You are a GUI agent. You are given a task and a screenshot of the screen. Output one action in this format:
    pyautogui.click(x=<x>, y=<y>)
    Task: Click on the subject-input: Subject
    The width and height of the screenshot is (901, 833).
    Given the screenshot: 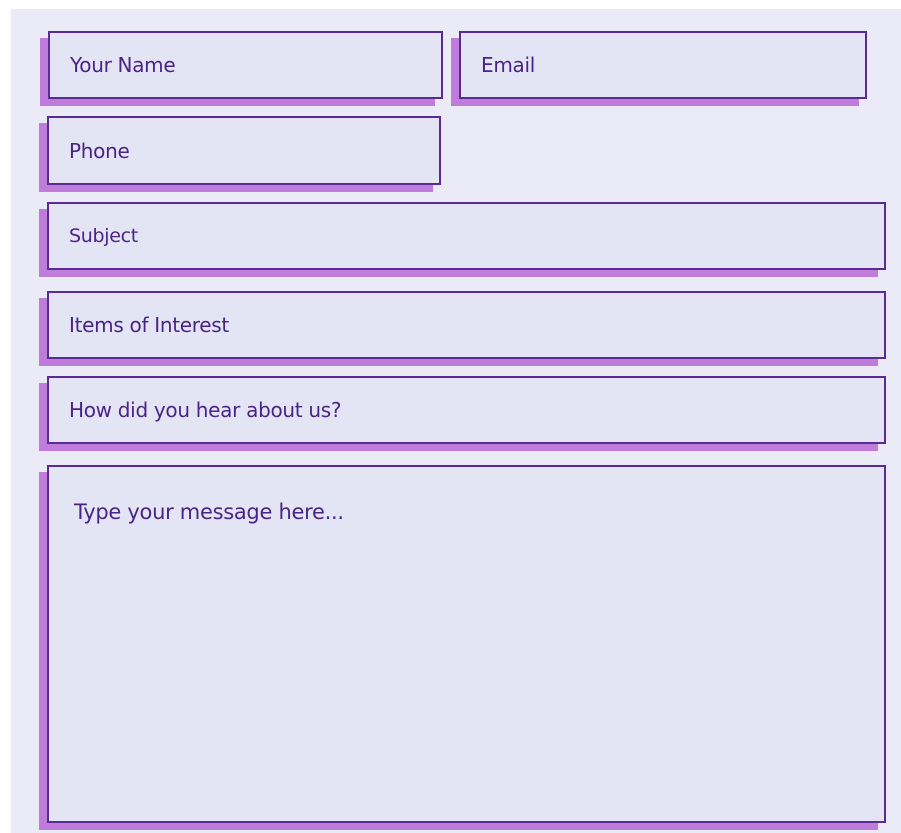 What is the action you would take?
    pyautogui.click(x=466, y=236)
    